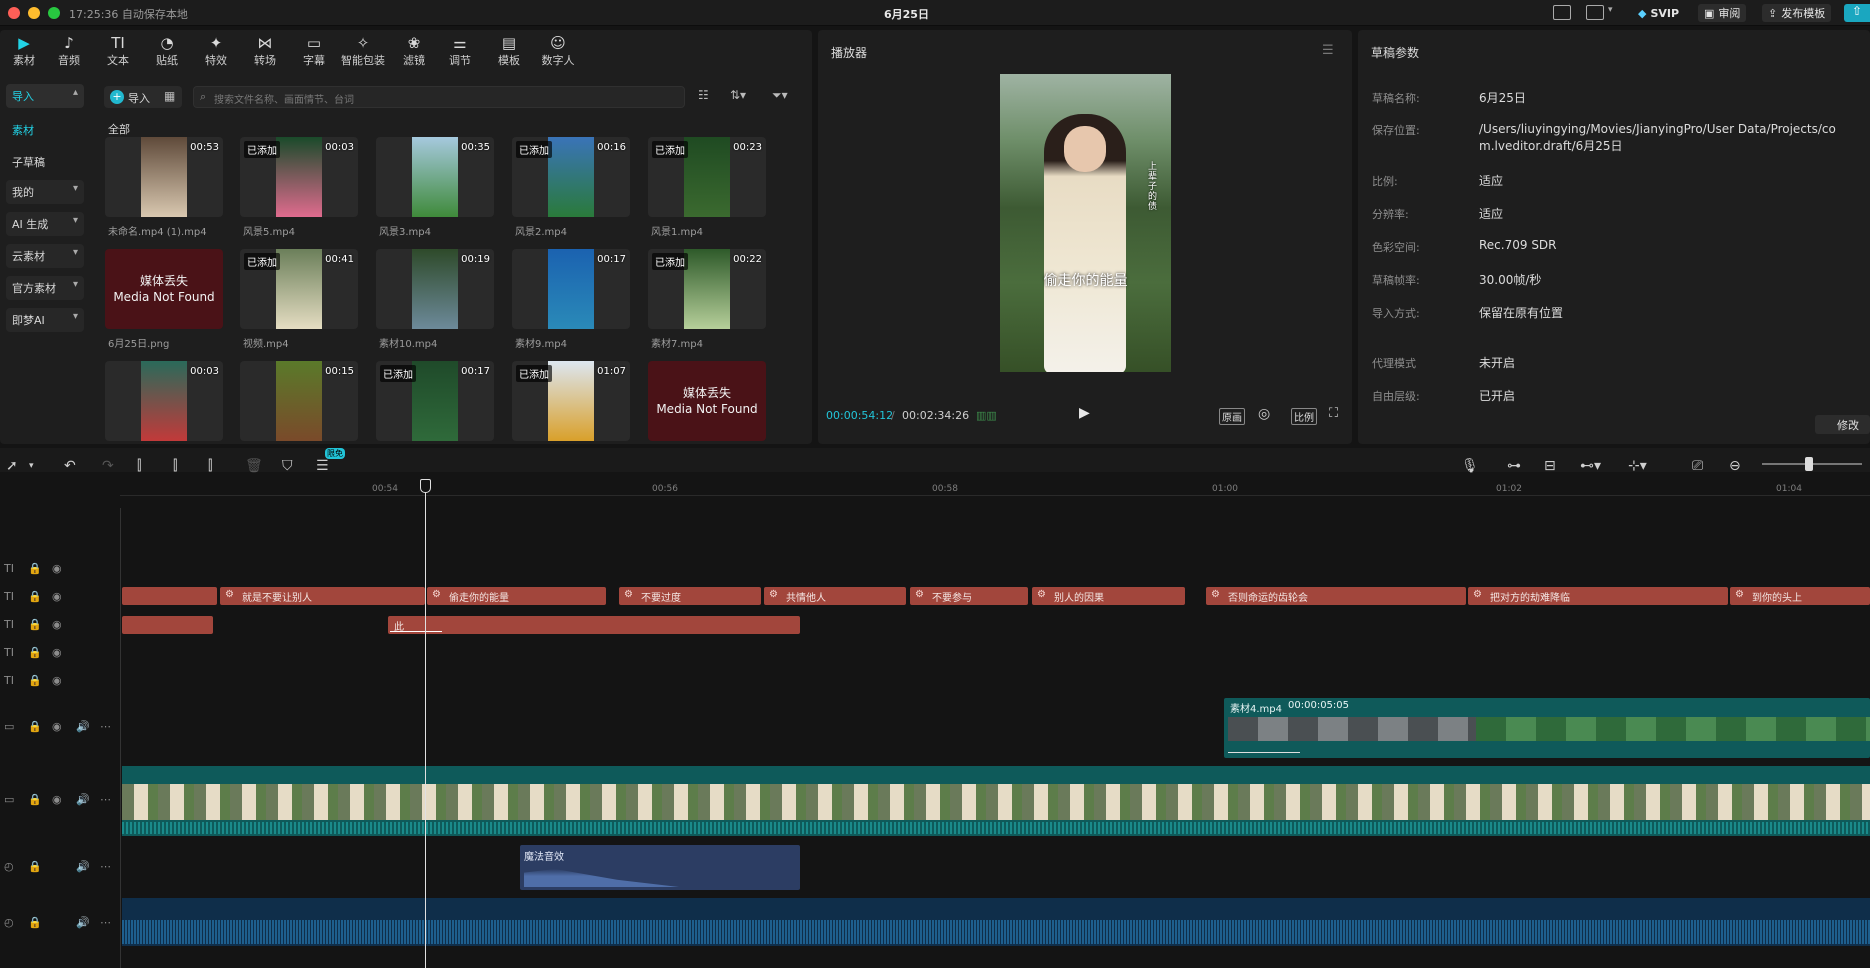  Describe the element at coordinates (1550, 466) in the screenshot. I see `snap-icon: ⊟` at that location.